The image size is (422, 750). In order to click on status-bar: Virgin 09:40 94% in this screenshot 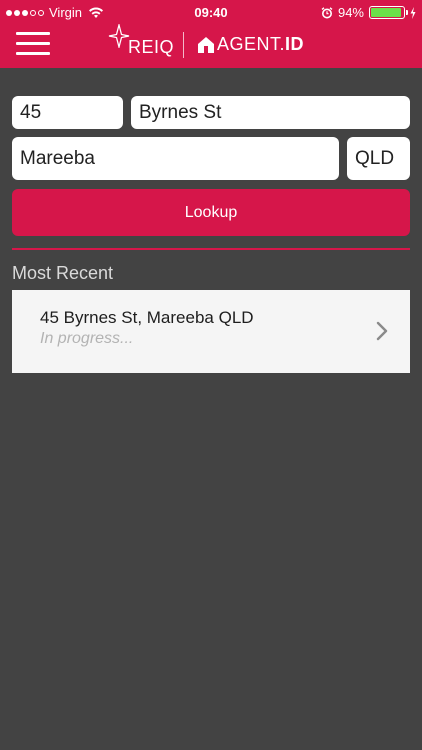, I will do `click(211, 12)`.